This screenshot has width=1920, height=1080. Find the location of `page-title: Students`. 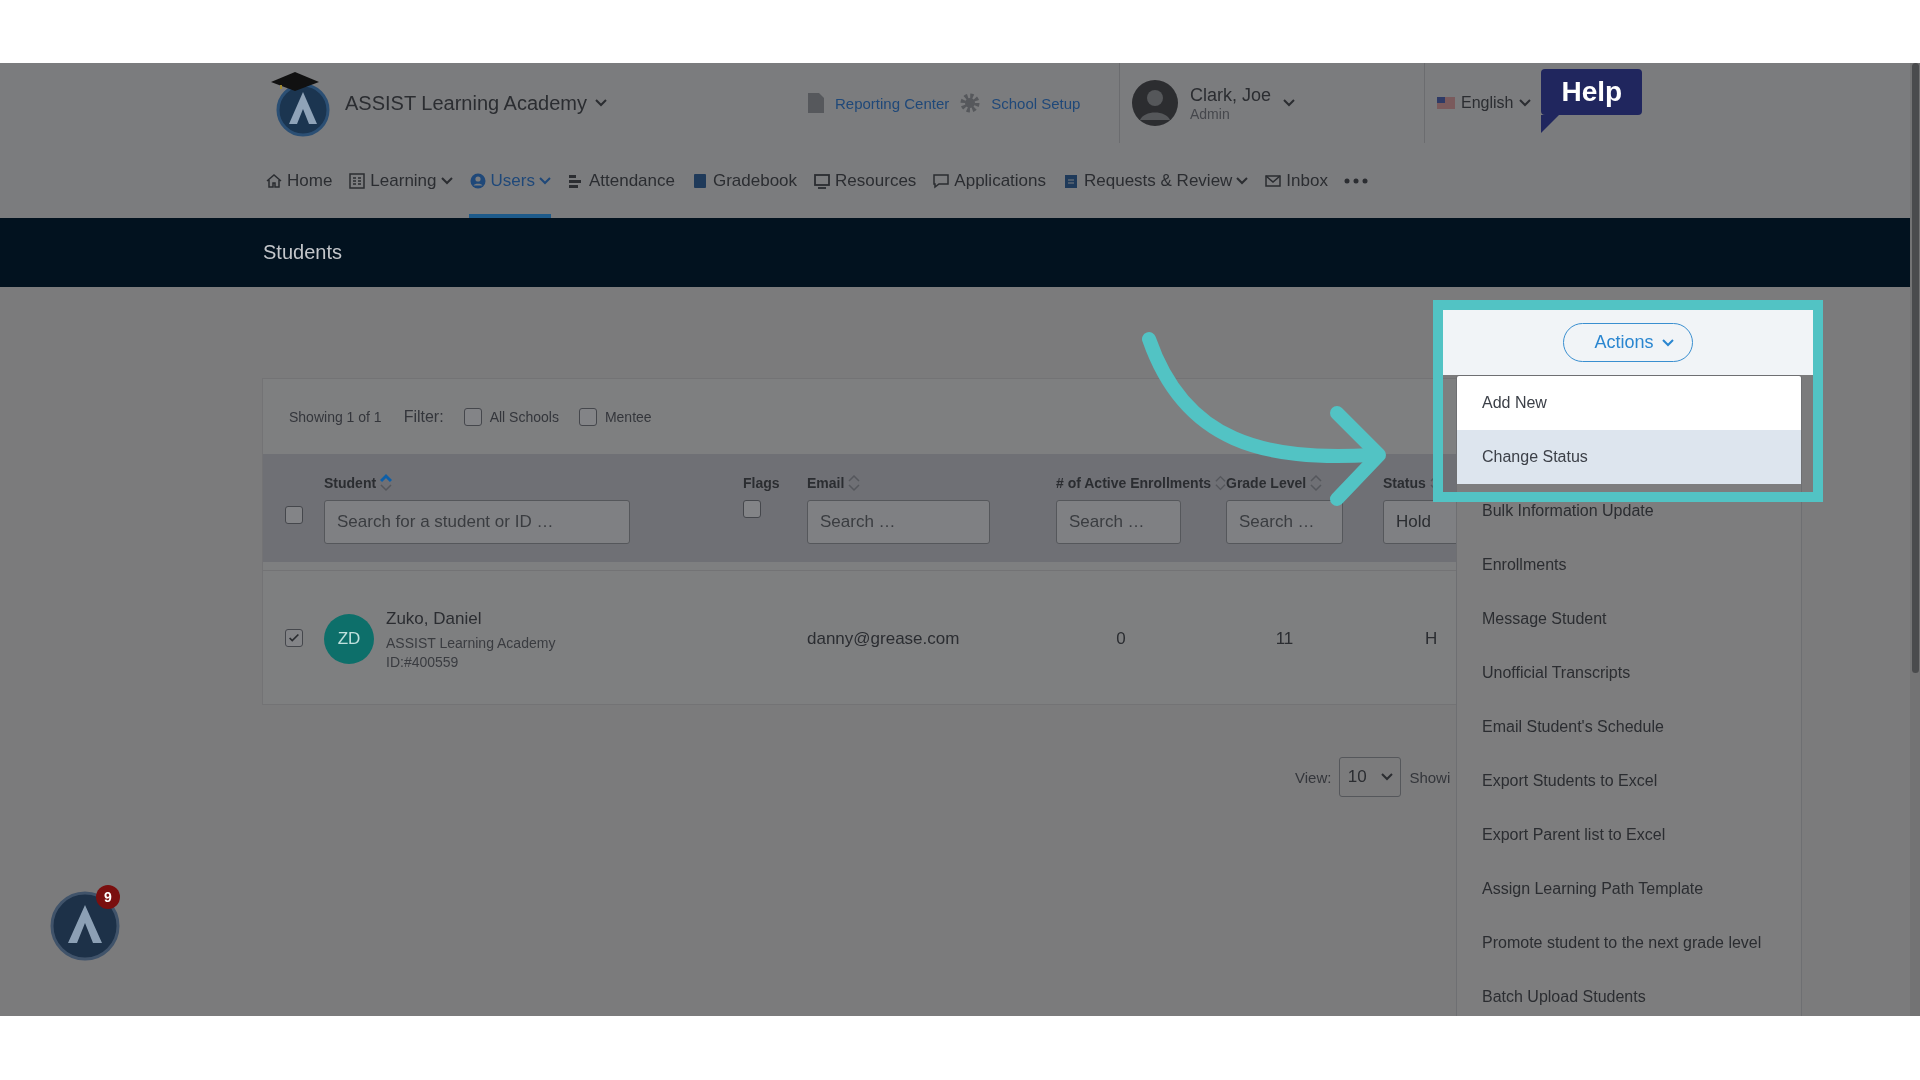

page-title: Students is located at coordinates (302, 252).